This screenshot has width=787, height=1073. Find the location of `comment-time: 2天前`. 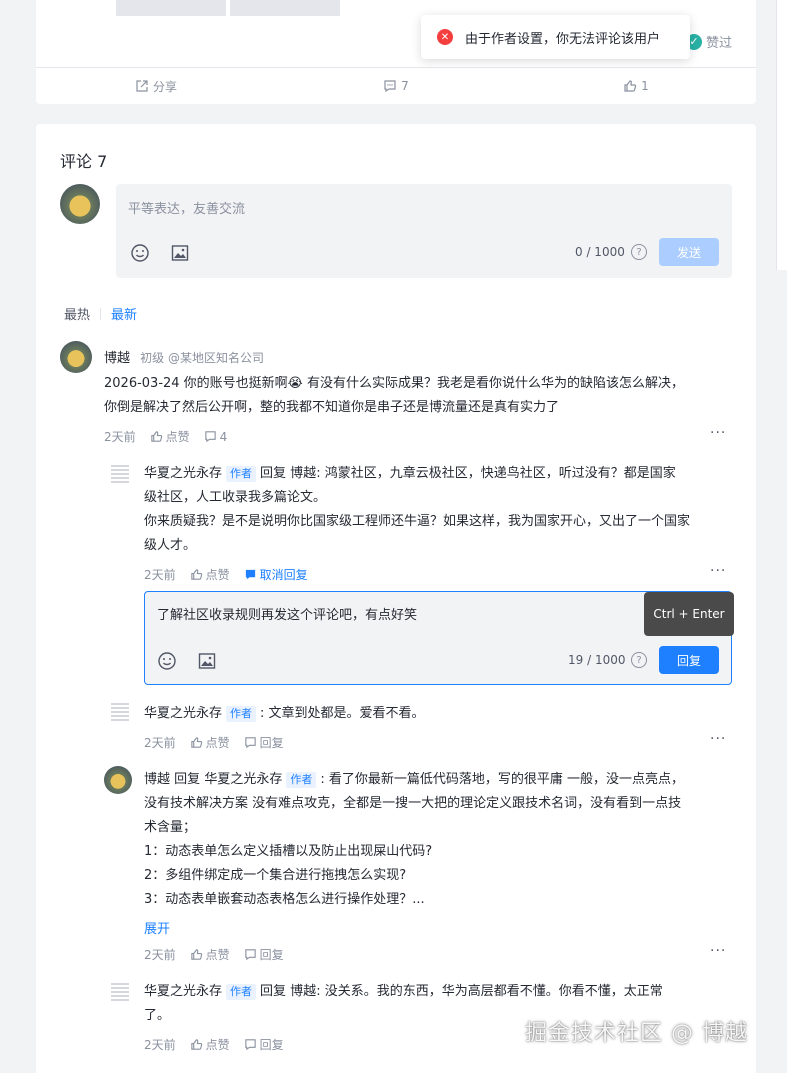

comment-time: 2天前 is located at coordinates (120, 437).